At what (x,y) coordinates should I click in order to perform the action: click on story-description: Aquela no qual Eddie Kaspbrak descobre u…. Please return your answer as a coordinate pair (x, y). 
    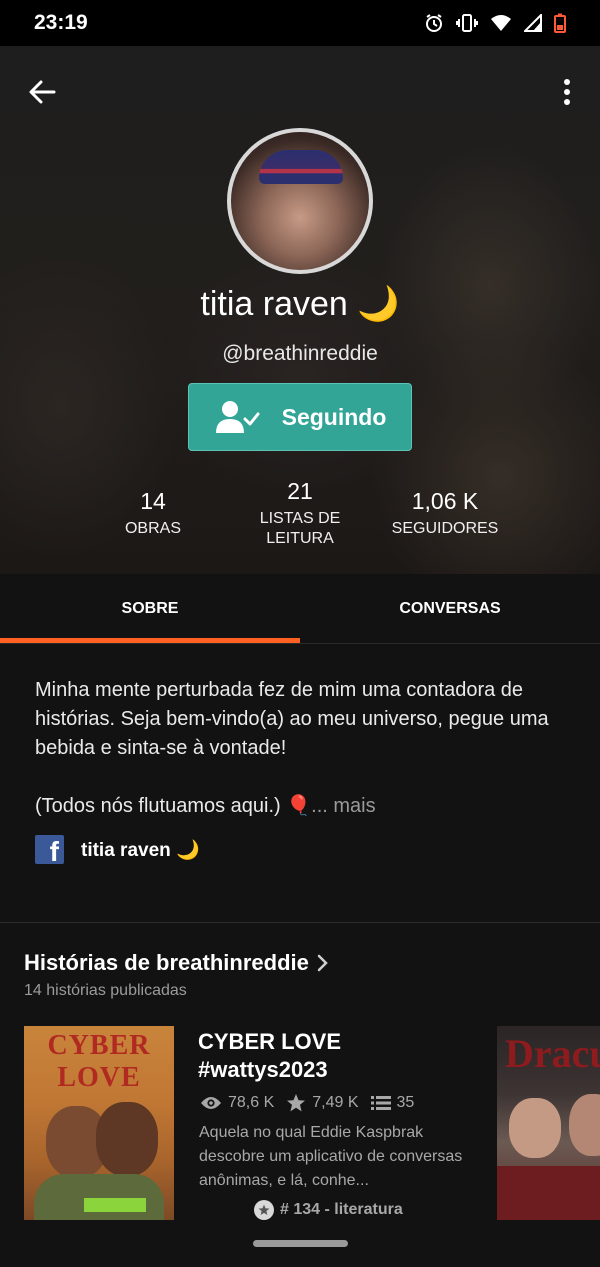
    Looking at the image, I should click on (335, 1157).